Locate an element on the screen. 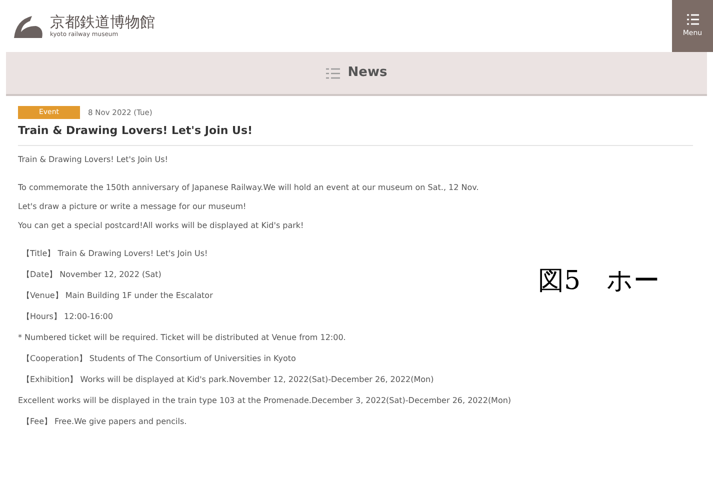  detail-line: 【Hours】 12:00-16:00 is located at coordinates (67, 317).